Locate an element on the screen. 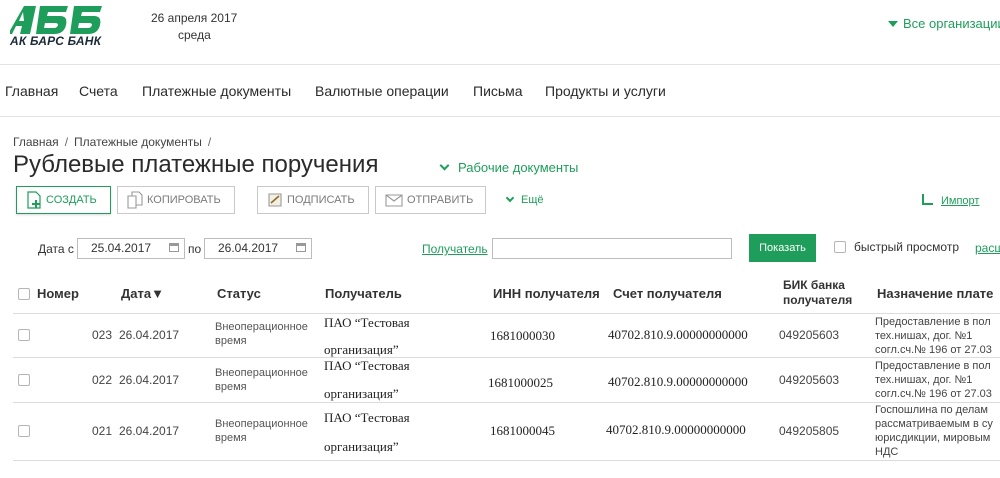 The height and width of the screenshot is (478, 1000). column-header-number: Номер is located at coordinates (58, 293).